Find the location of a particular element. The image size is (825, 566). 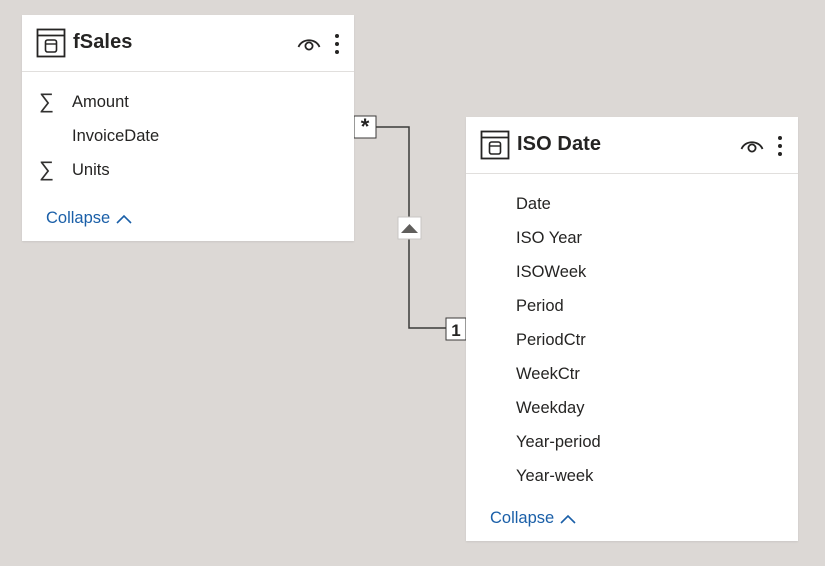

field-label: Weekday is located at coordinates (550, 408).